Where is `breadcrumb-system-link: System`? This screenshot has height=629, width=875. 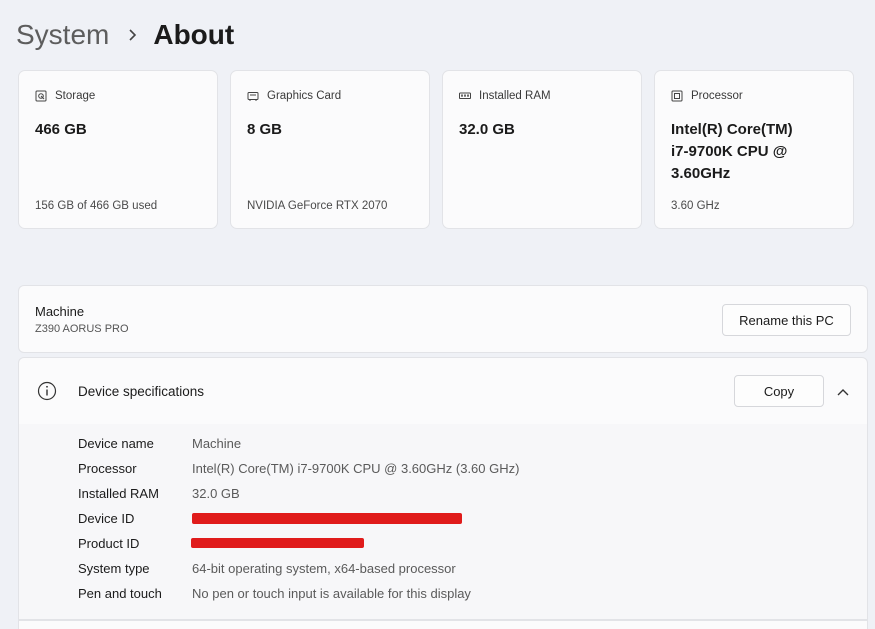
breadcrumb-system-link: System is located at coordinates (62, 35).